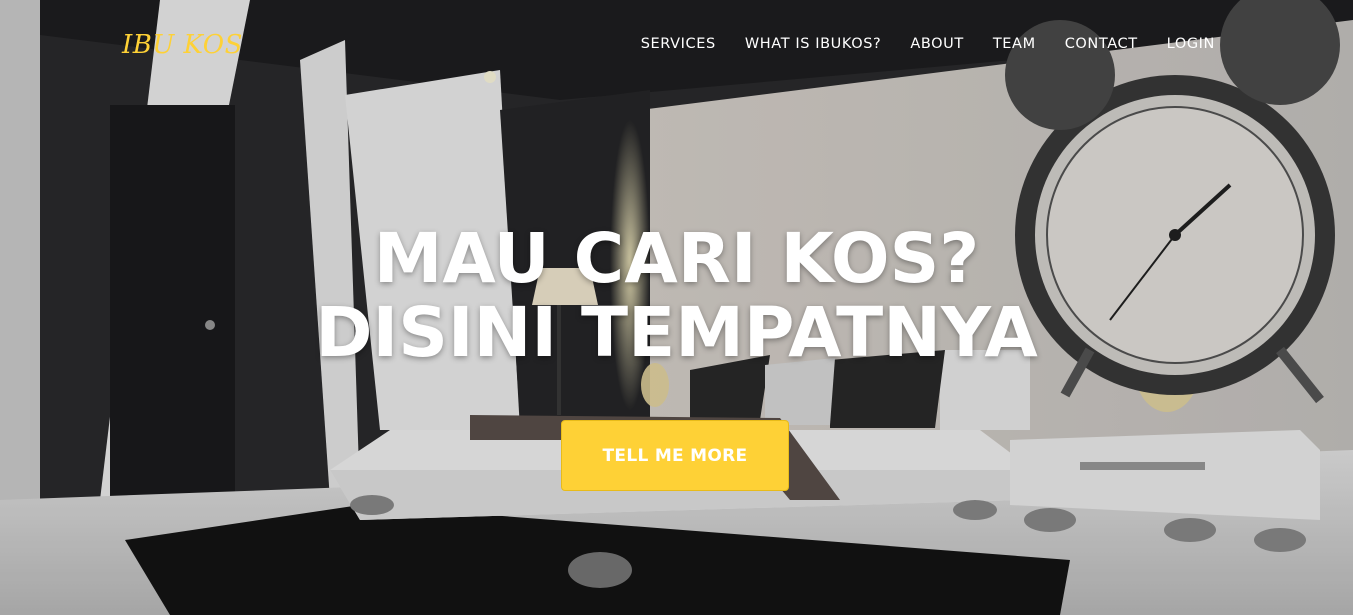 The height and width of the screenshot is (615, 1353). I want to click on tell-me-more-button: TELL ME MORE, so click(675, 455).